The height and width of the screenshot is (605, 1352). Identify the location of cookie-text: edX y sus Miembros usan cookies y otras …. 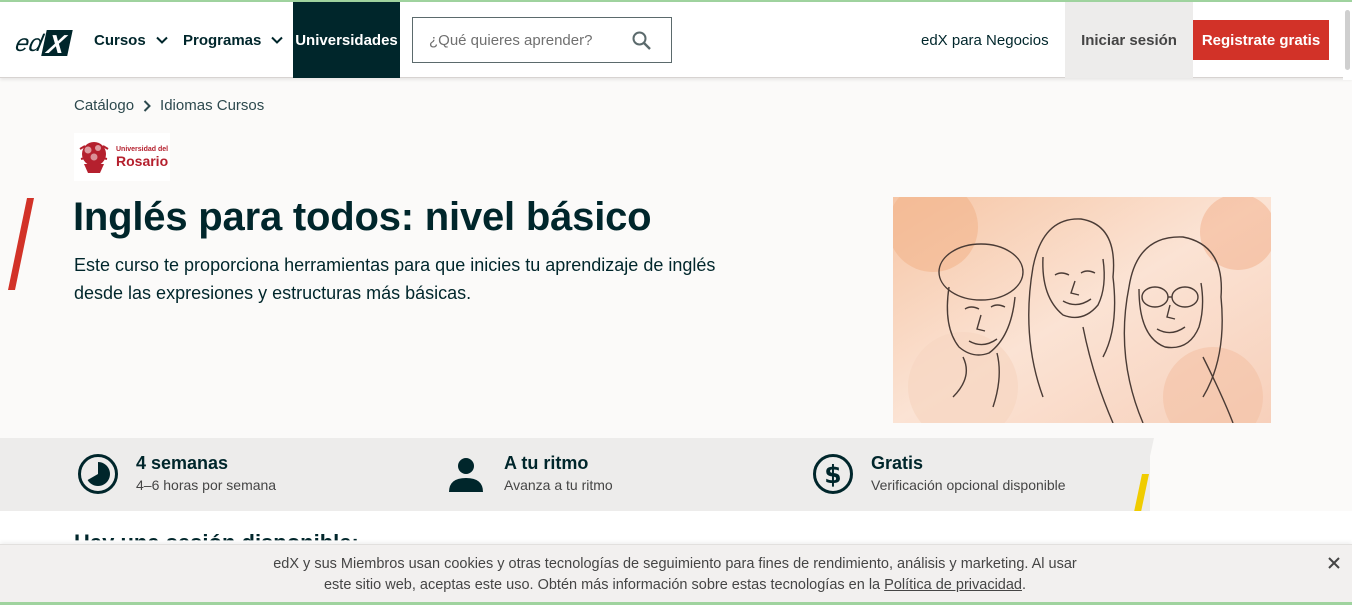
(675, 575).